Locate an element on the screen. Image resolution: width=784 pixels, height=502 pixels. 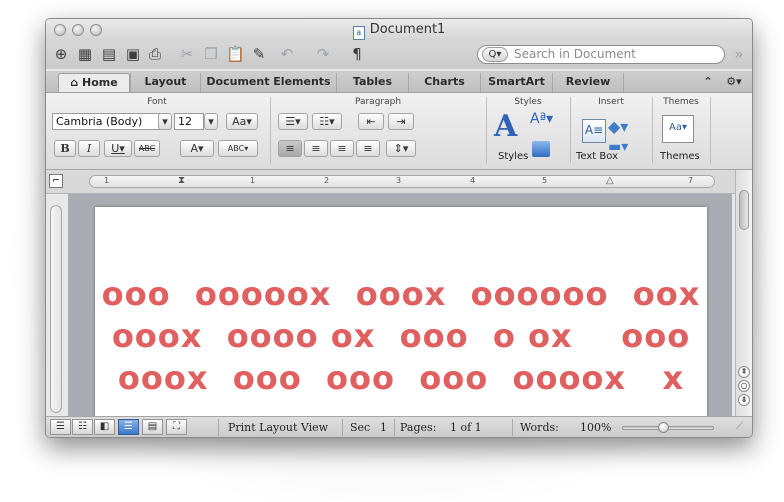
next-page-icon: ⇟ is located at coordinates (744, 400).